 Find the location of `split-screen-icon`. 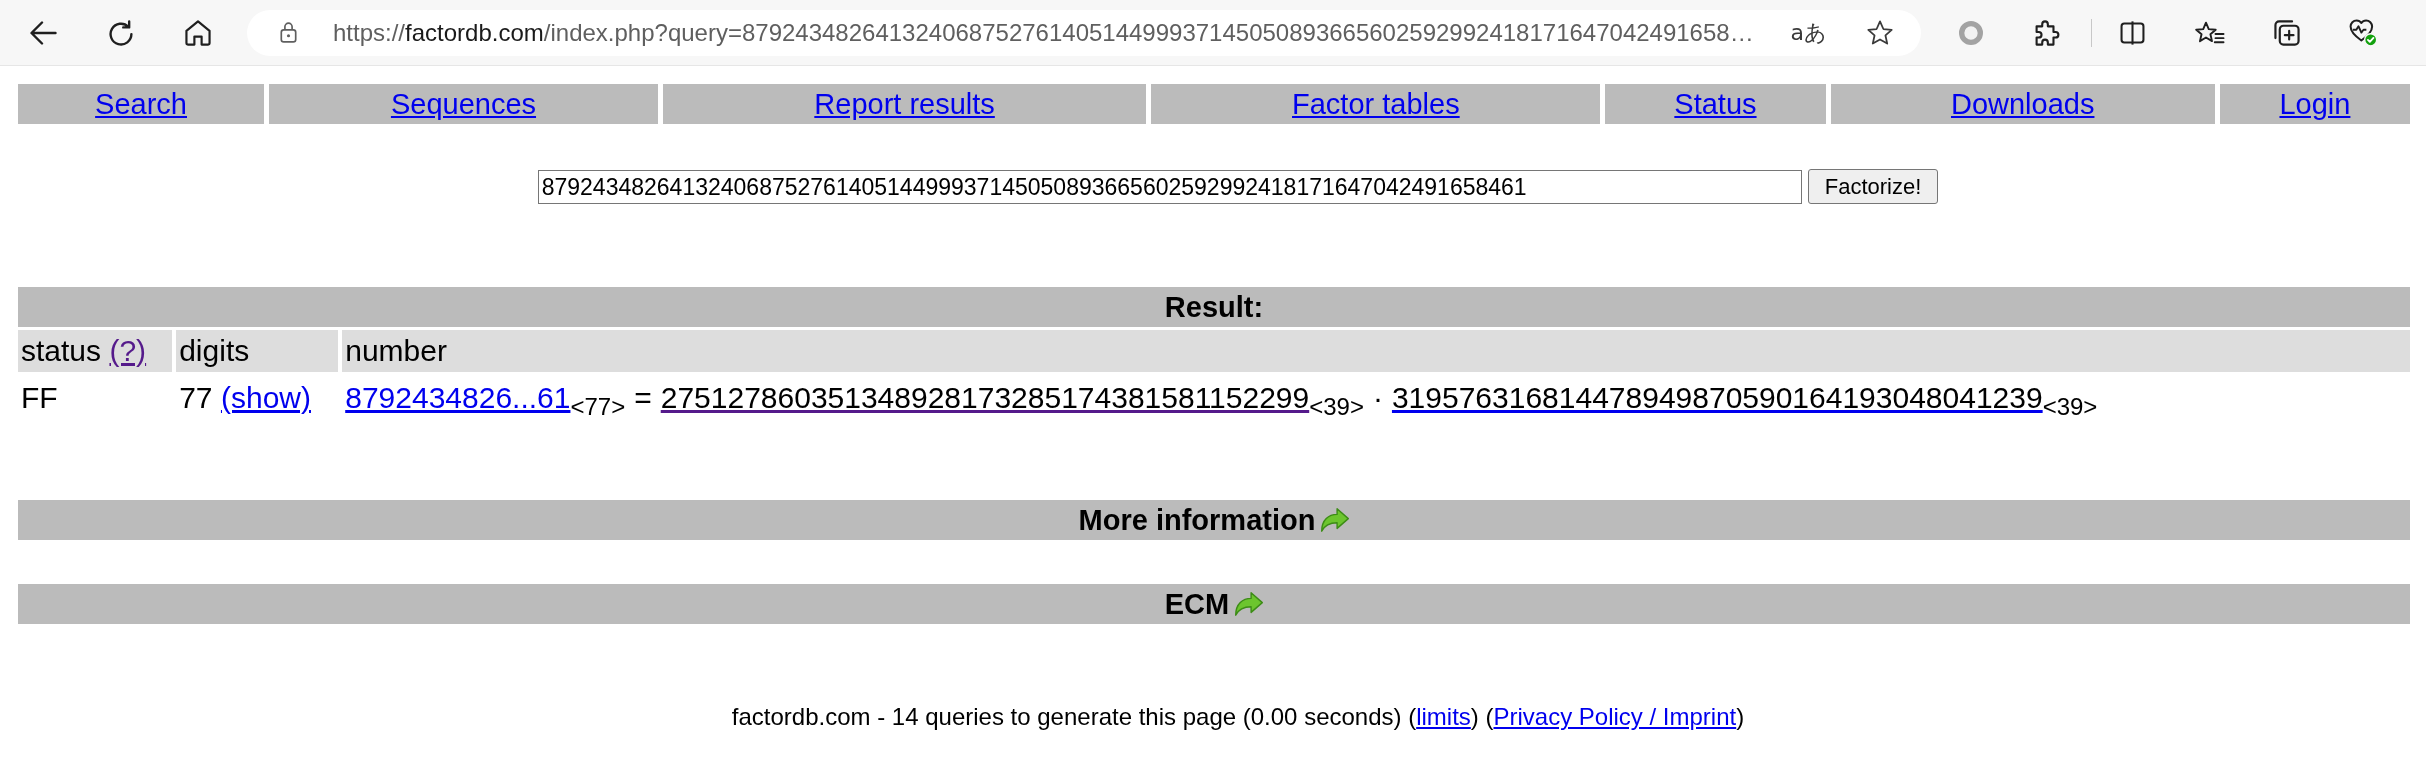

split-screen-icon is located at coordinates (2132, 32).